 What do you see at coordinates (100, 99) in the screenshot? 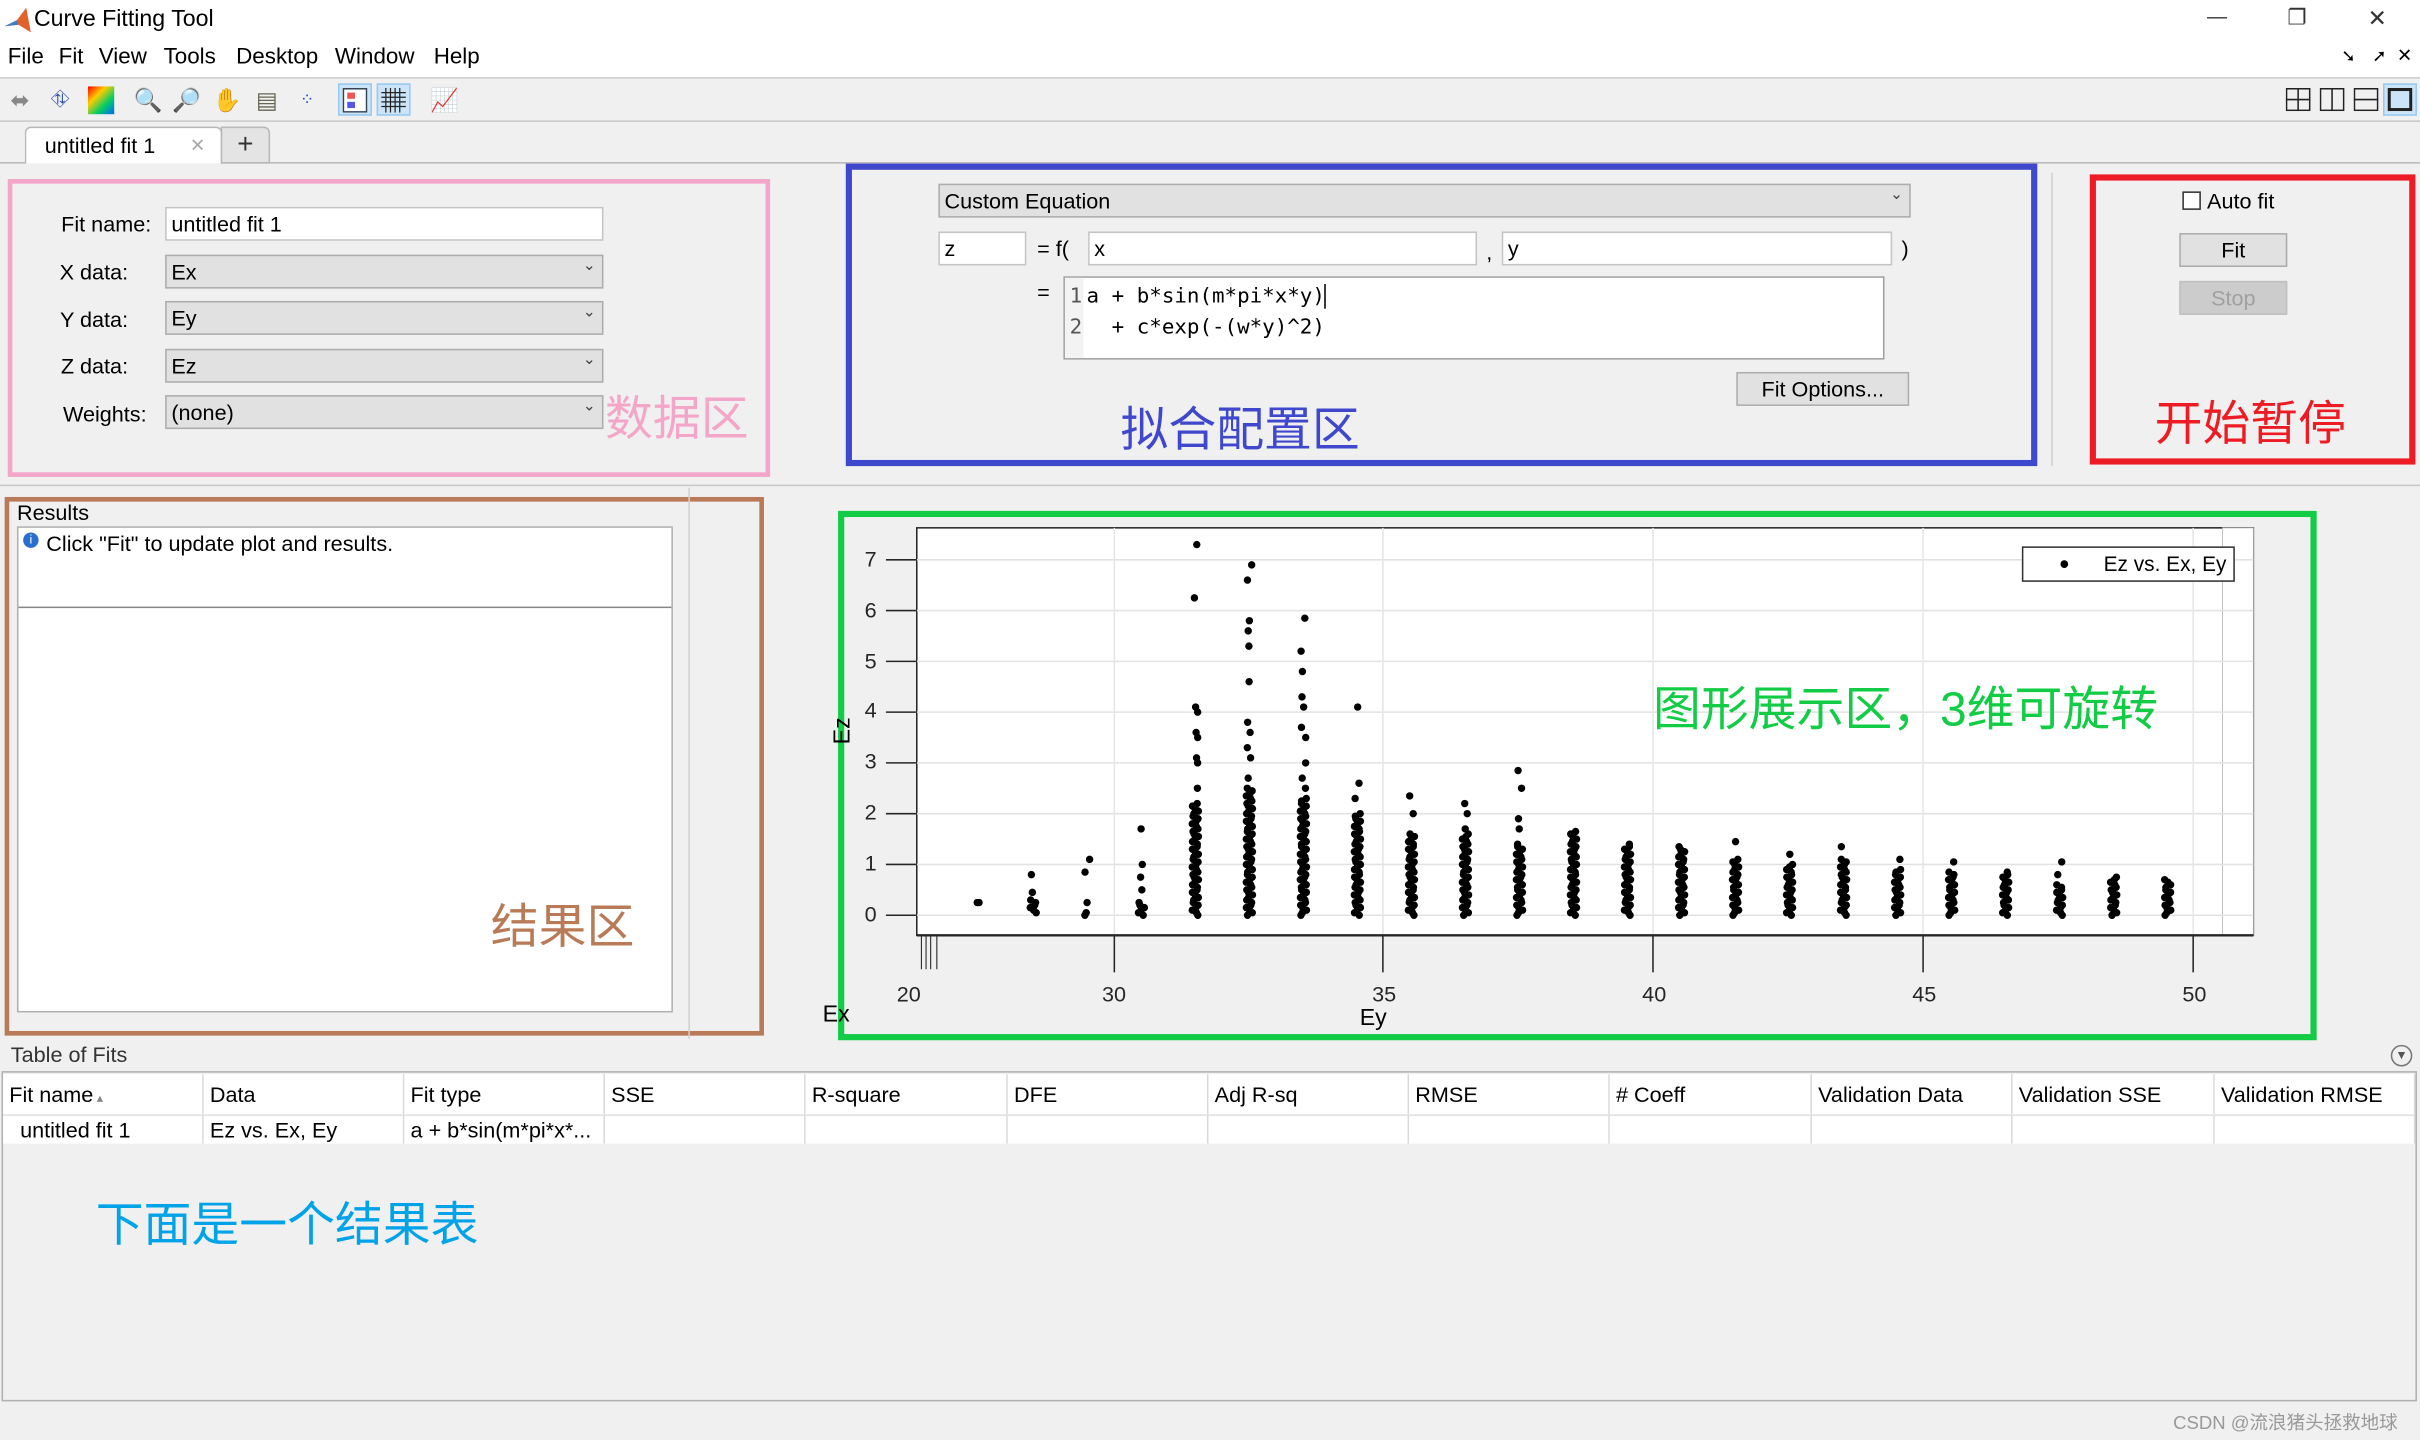
I see `colormap-icon` at bounding box center [100, 99].